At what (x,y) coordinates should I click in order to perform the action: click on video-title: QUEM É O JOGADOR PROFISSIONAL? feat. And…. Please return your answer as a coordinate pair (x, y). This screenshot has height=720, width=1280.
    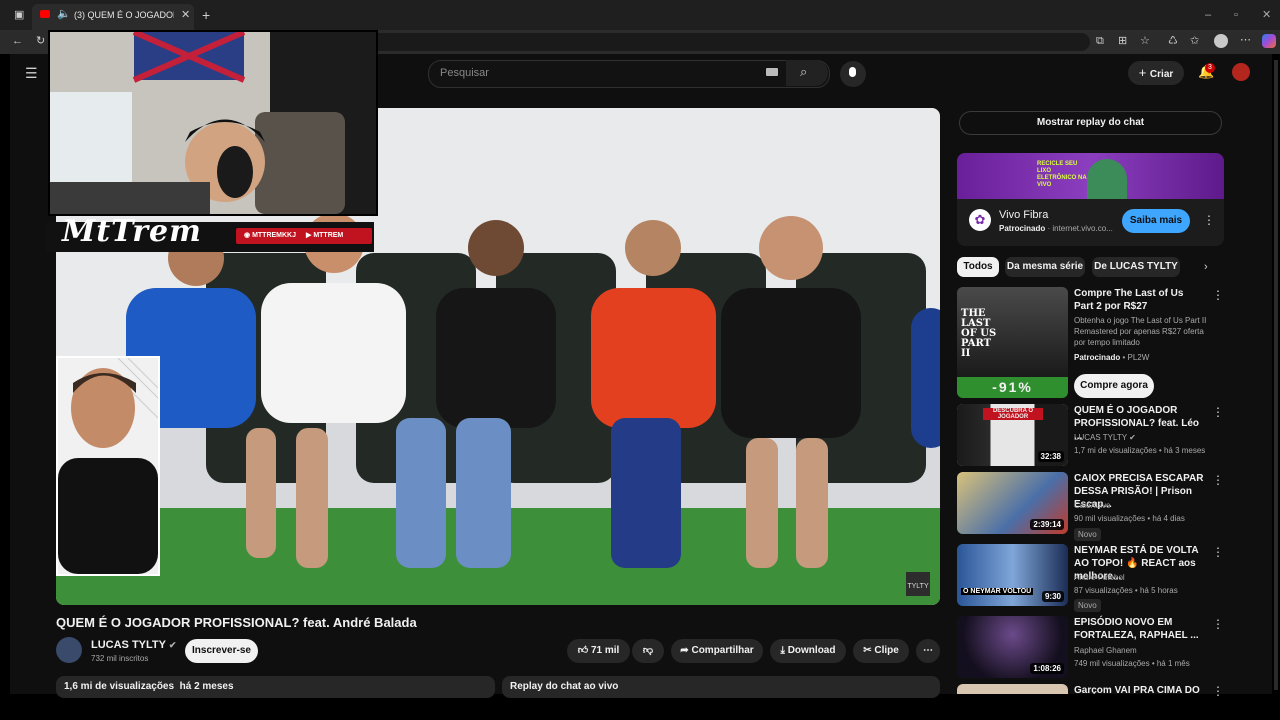
    Looking at the image, I should click on (236, 622).